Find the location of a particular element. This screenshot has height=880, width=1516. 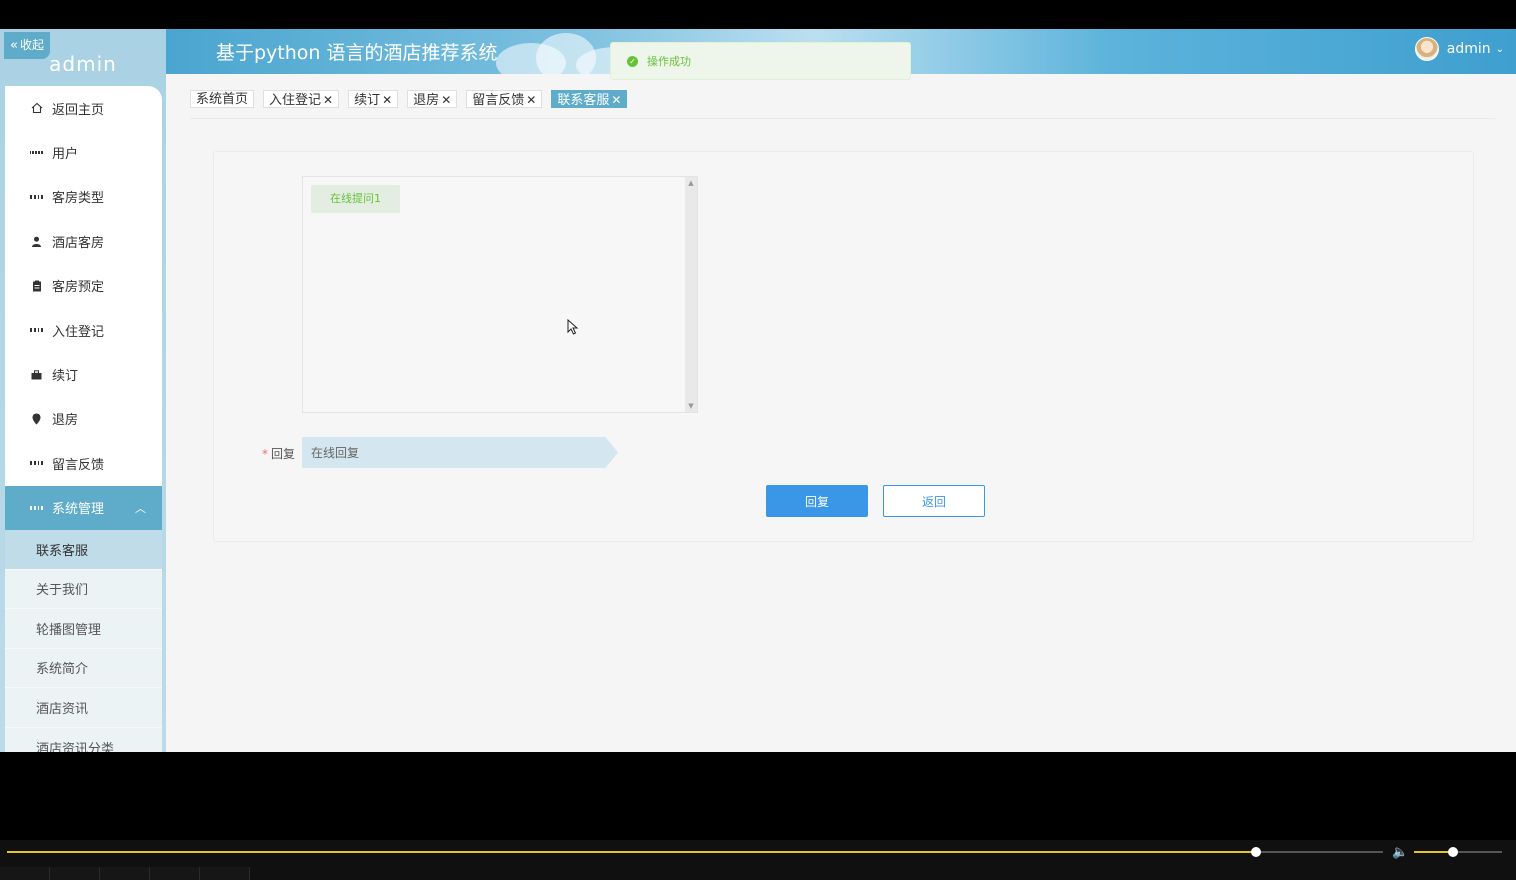

submenu-item-hotel-news: 酒店资讯 is located at coordinates (83, 708).